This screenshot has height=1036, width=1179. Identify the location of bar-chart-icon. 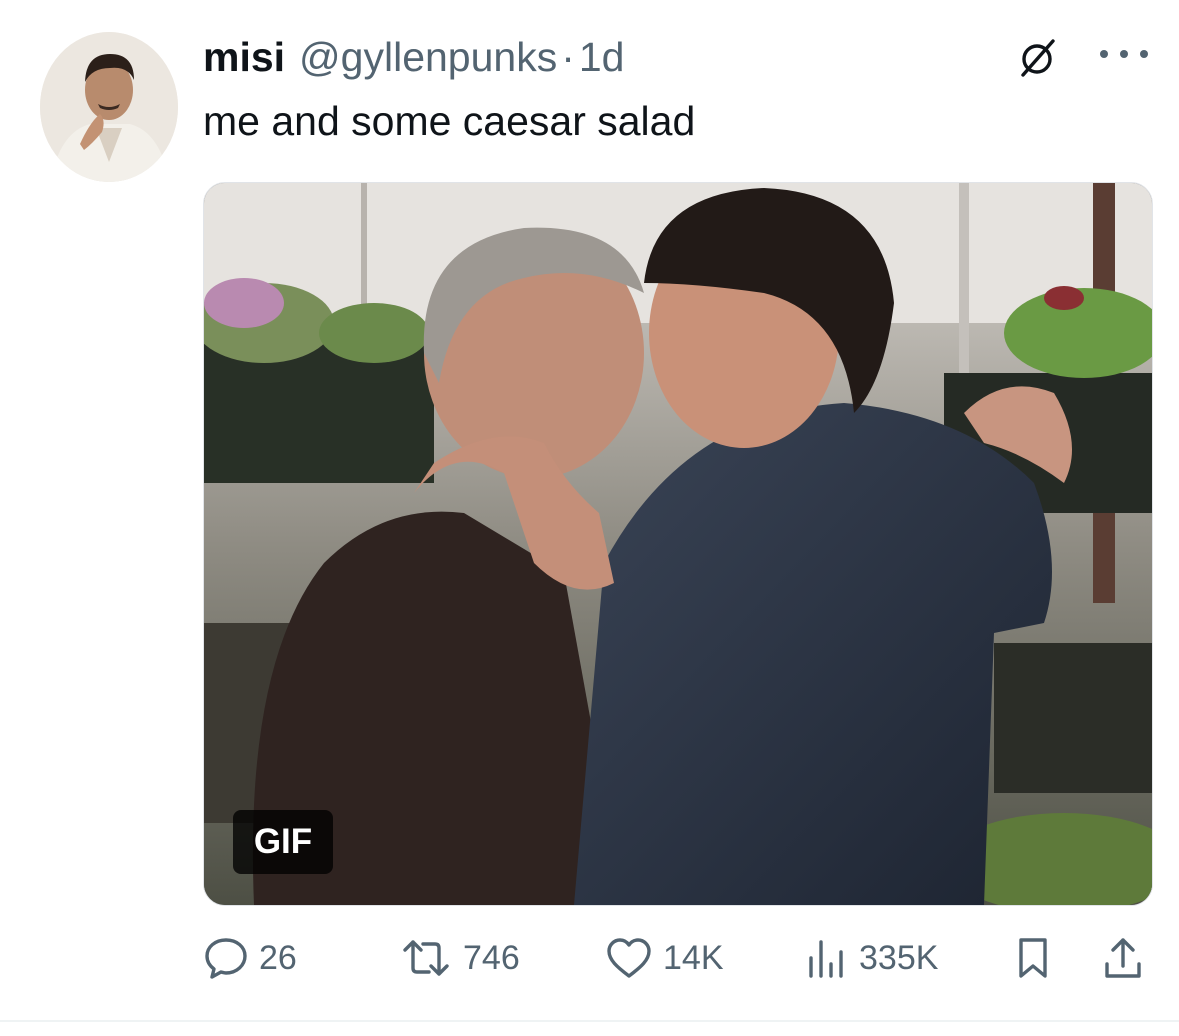
(826, 959).